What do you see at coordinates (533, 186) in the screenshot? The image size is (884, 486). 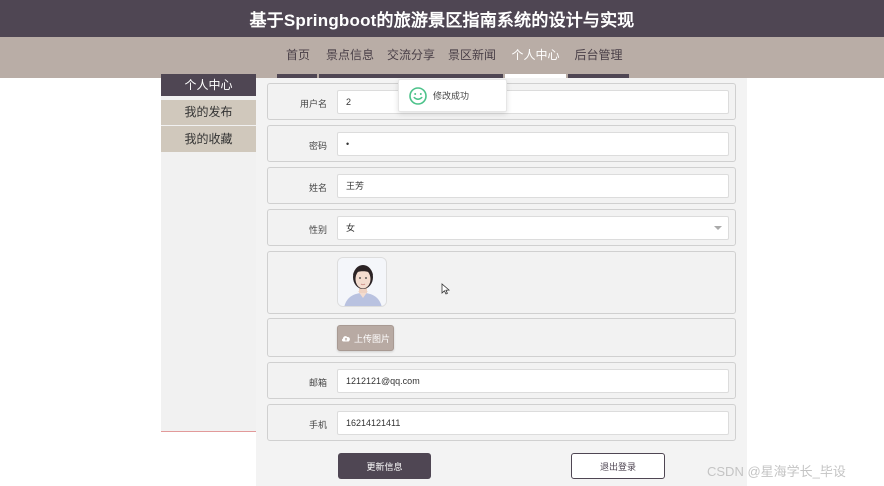 I see `name-input: 王芳` at bounding box center [533, 186].